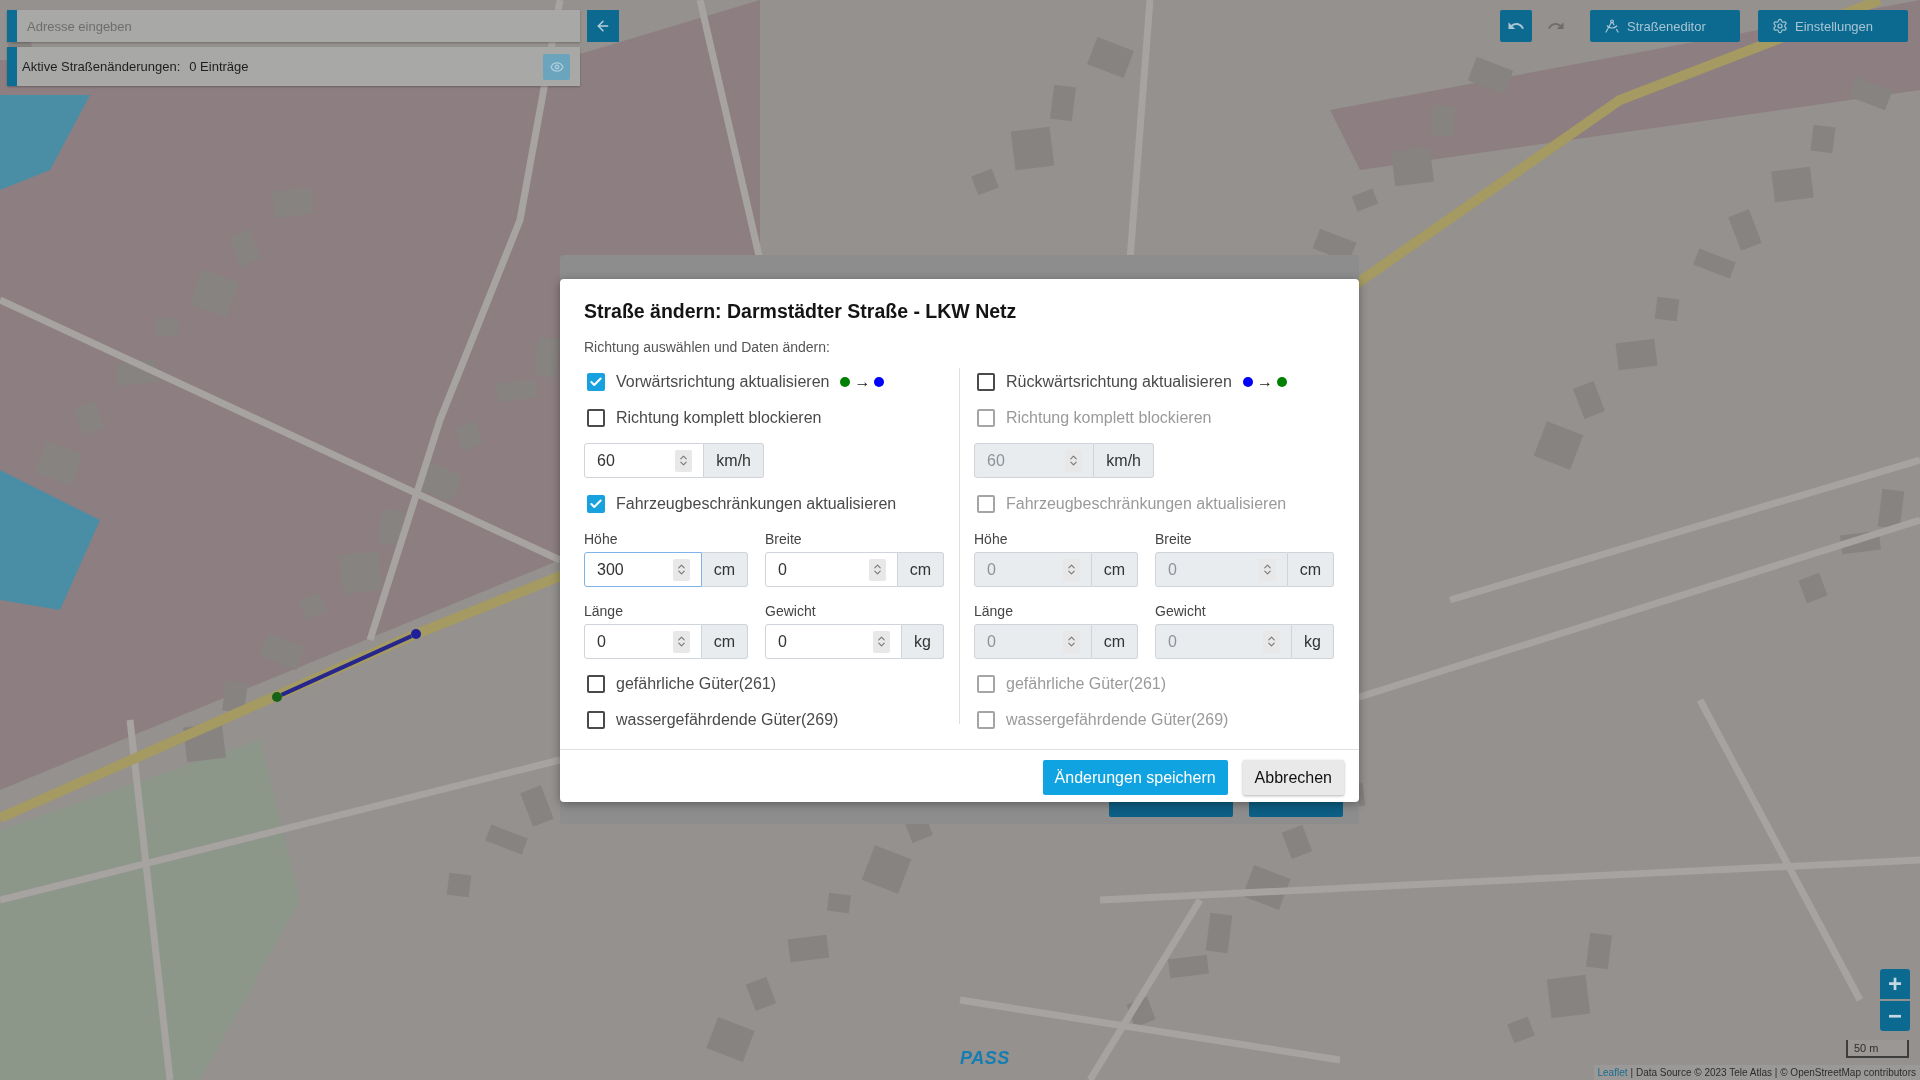 The image size is (1920, 1080). I want to click on save-button: Änderungen speichern, so click(1135, 777).